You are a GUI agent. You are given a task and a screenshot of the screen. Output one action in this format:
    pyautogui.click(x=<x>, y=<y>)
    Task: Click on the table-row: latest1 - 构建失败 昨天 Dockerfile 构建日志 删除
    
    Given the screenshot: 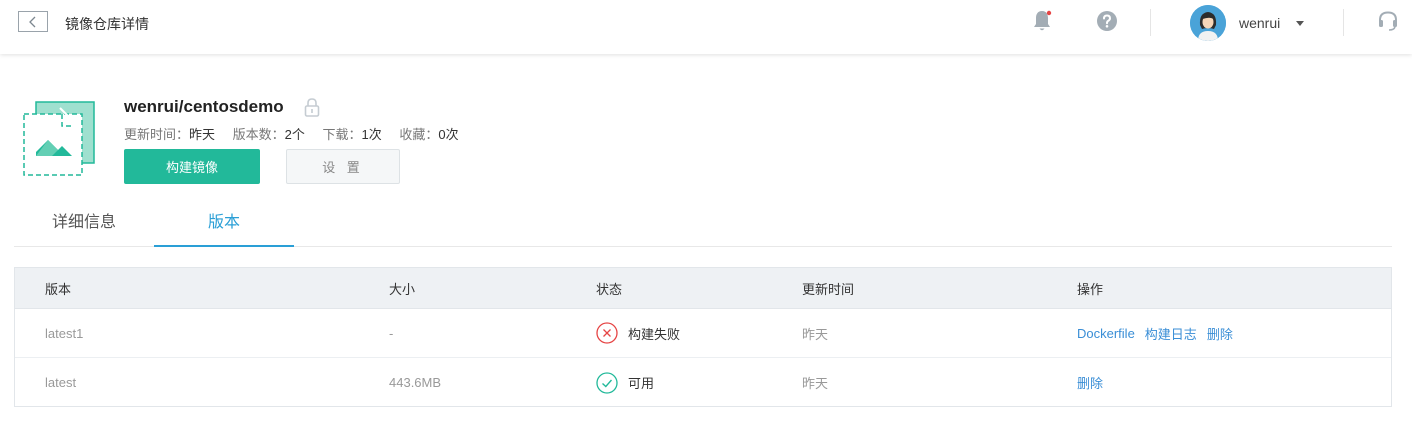 What is the action you would take?
    pyautogui.click(x=703, y=333)
    